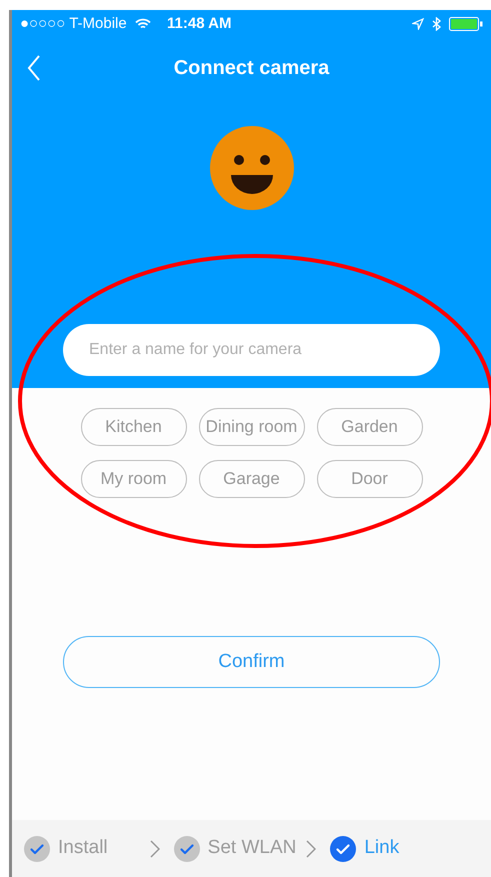 The image size is (491, 877). What do you see at coordinates (251, 168) in the screenshot?
I see `smiley-icon` at bounding box center [251, 168].